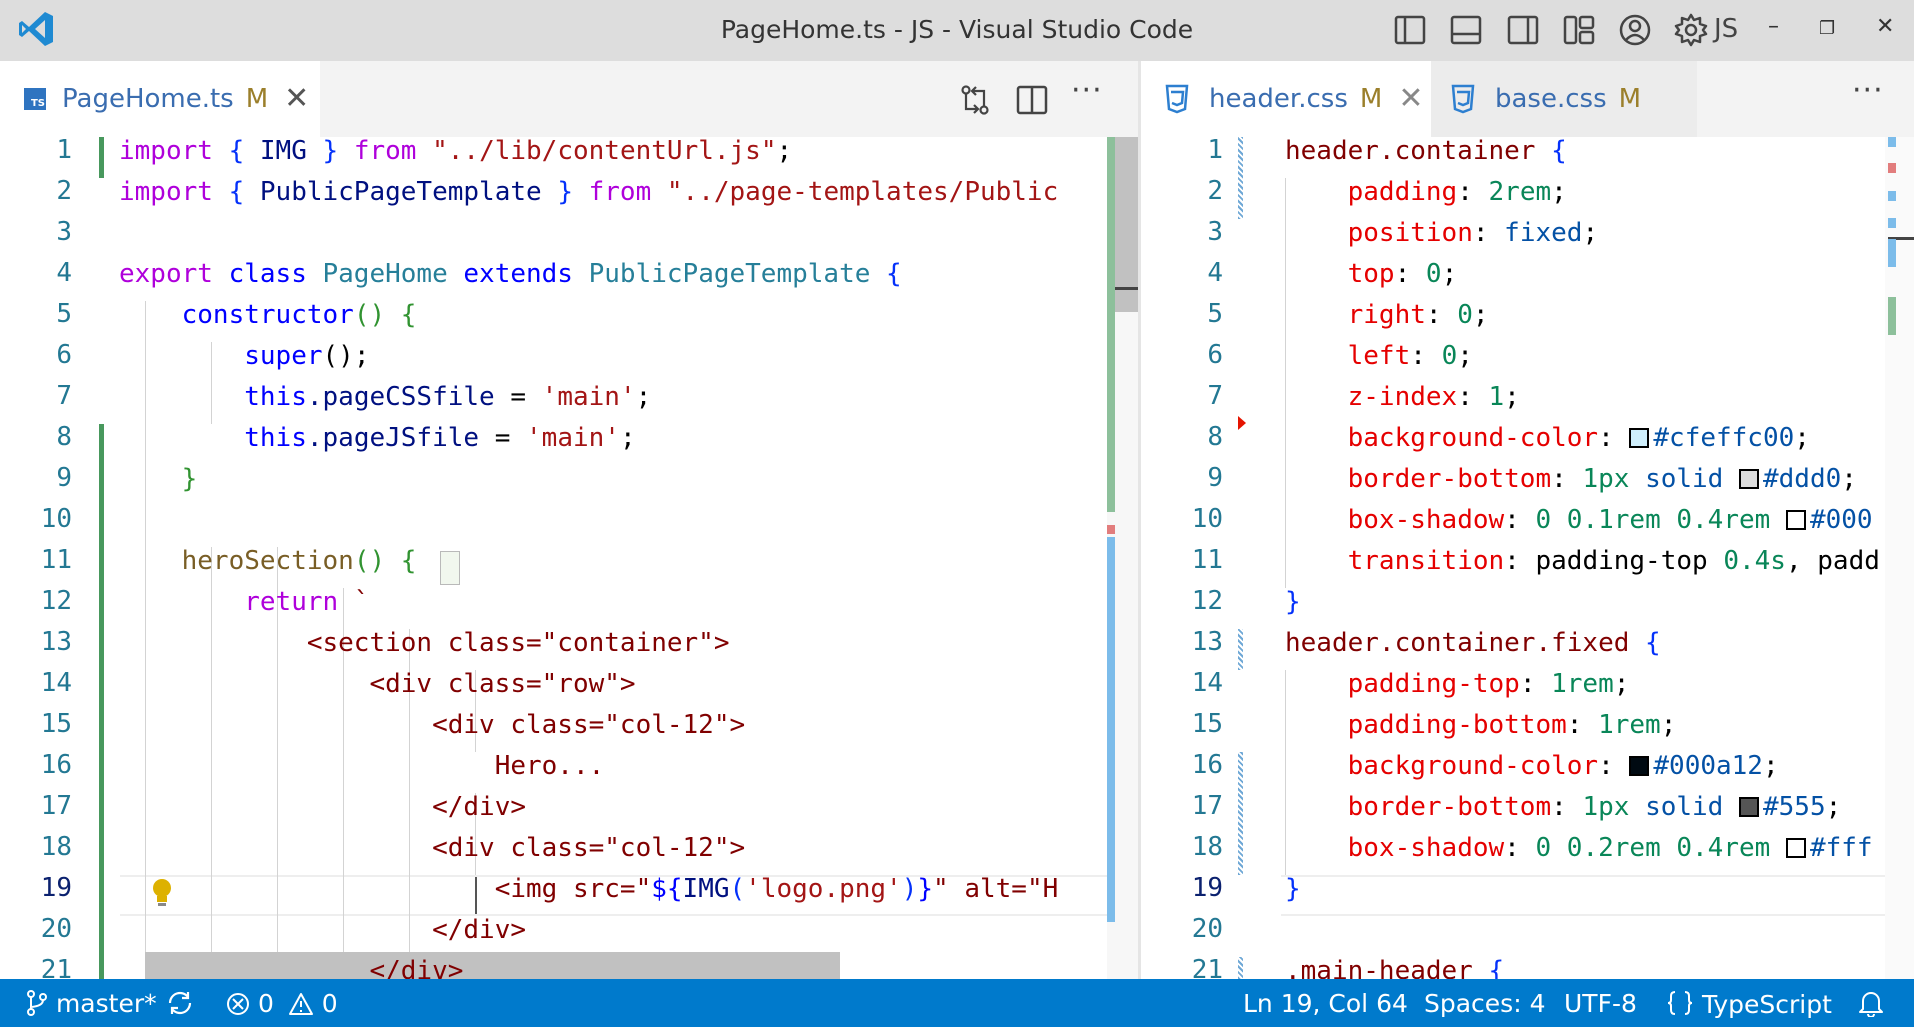  Describe the element at coordinates (1551, 99) in the screenshot. I see `tab-filename: base.css` at that location.